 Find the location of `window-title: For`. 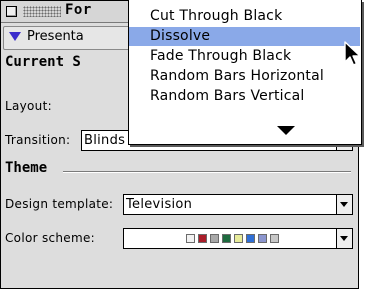

window-title: For is located at coordinates (78, 10).